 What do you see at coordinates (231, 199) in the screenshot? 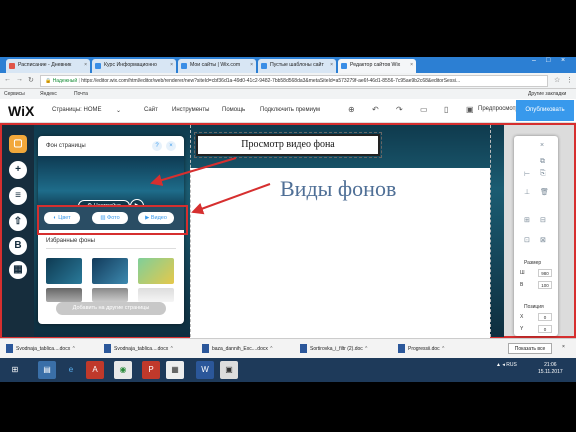
I see `arrow-to-types` at bounding box center [231, 199].